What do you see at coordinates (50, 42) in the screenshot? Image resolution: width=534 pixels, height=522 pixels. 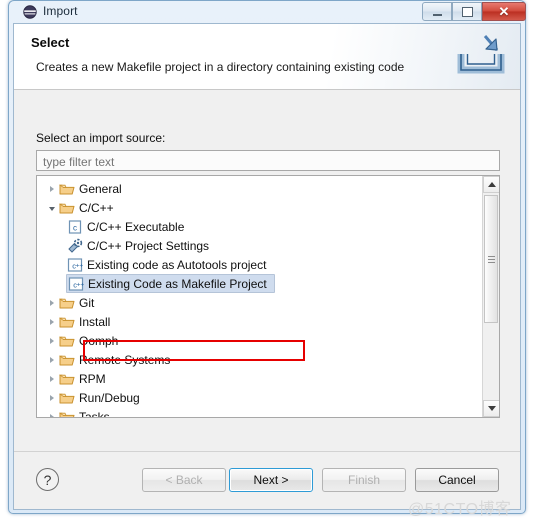 I see `page-title: Select` at bounding box center [50, 42].